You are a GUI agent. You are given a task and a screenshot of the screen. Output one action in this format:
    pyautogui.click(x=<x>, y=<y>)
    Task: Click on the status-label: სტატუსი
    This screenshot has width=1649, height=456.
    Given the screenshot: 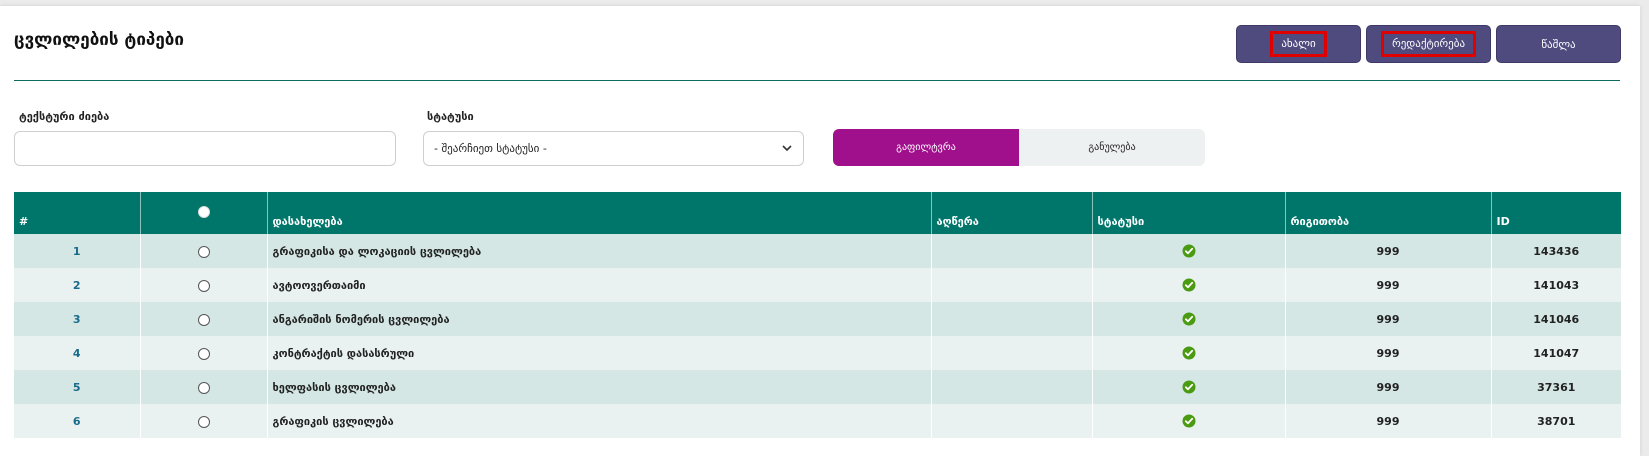 What is the action you would take?
    pyautogui.click(x=450, y=116)
    